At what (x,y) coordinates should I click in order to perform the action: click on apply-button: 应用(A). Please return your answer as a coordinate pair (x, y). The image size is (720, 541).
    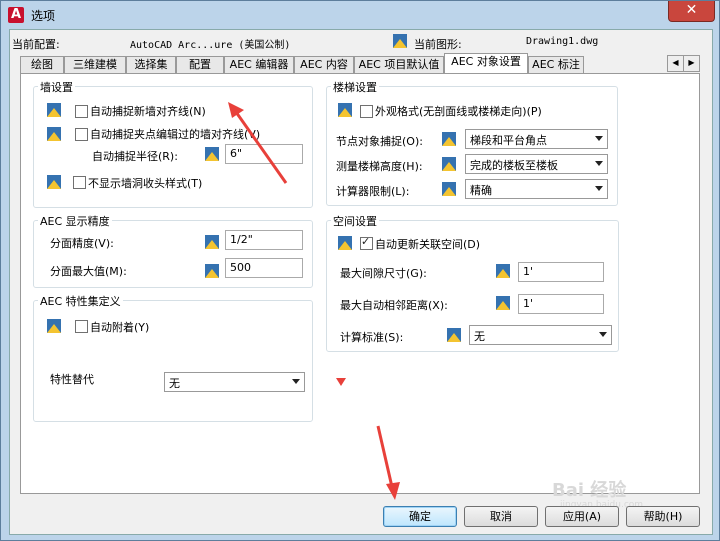
    Looking at the image, I should click on (582, 516).